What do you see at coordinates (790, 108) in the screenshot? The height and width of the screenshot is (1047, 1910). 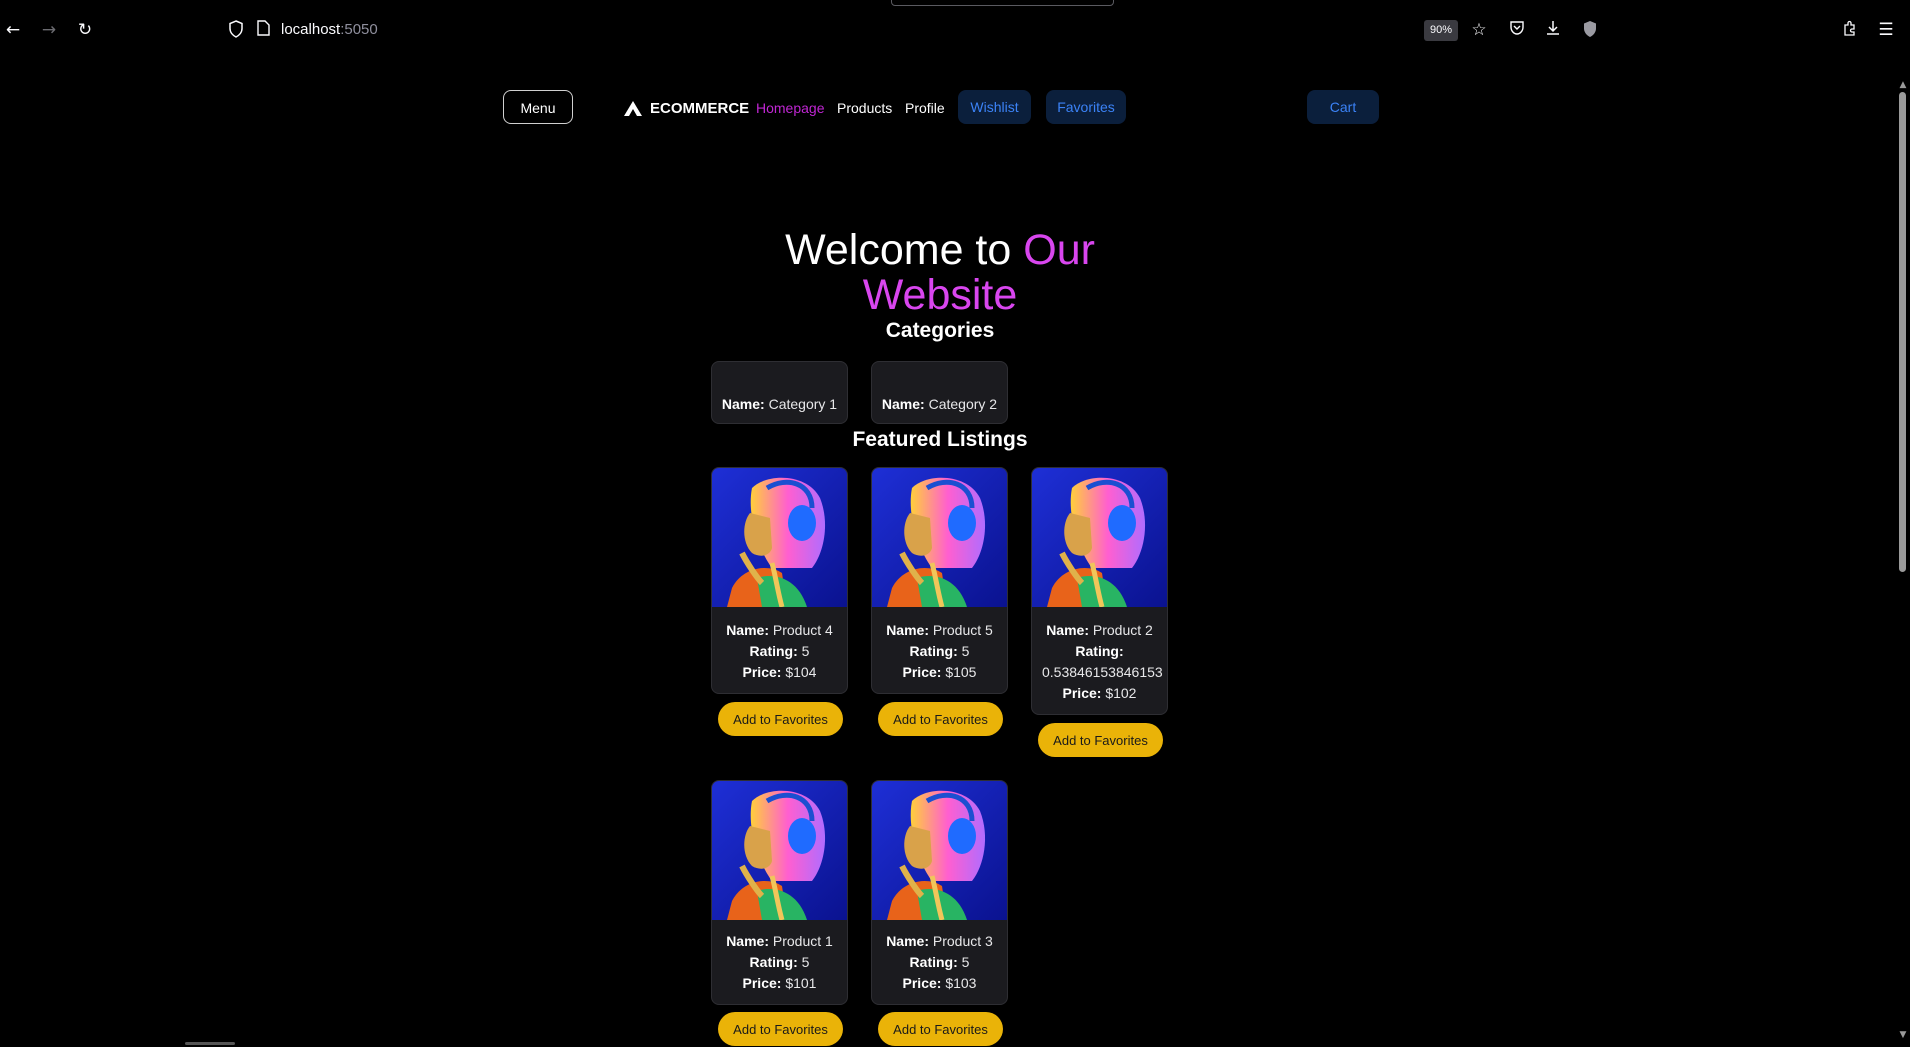 I see `nav-link-homepage: Homepage` at bounding box center [790, 108].